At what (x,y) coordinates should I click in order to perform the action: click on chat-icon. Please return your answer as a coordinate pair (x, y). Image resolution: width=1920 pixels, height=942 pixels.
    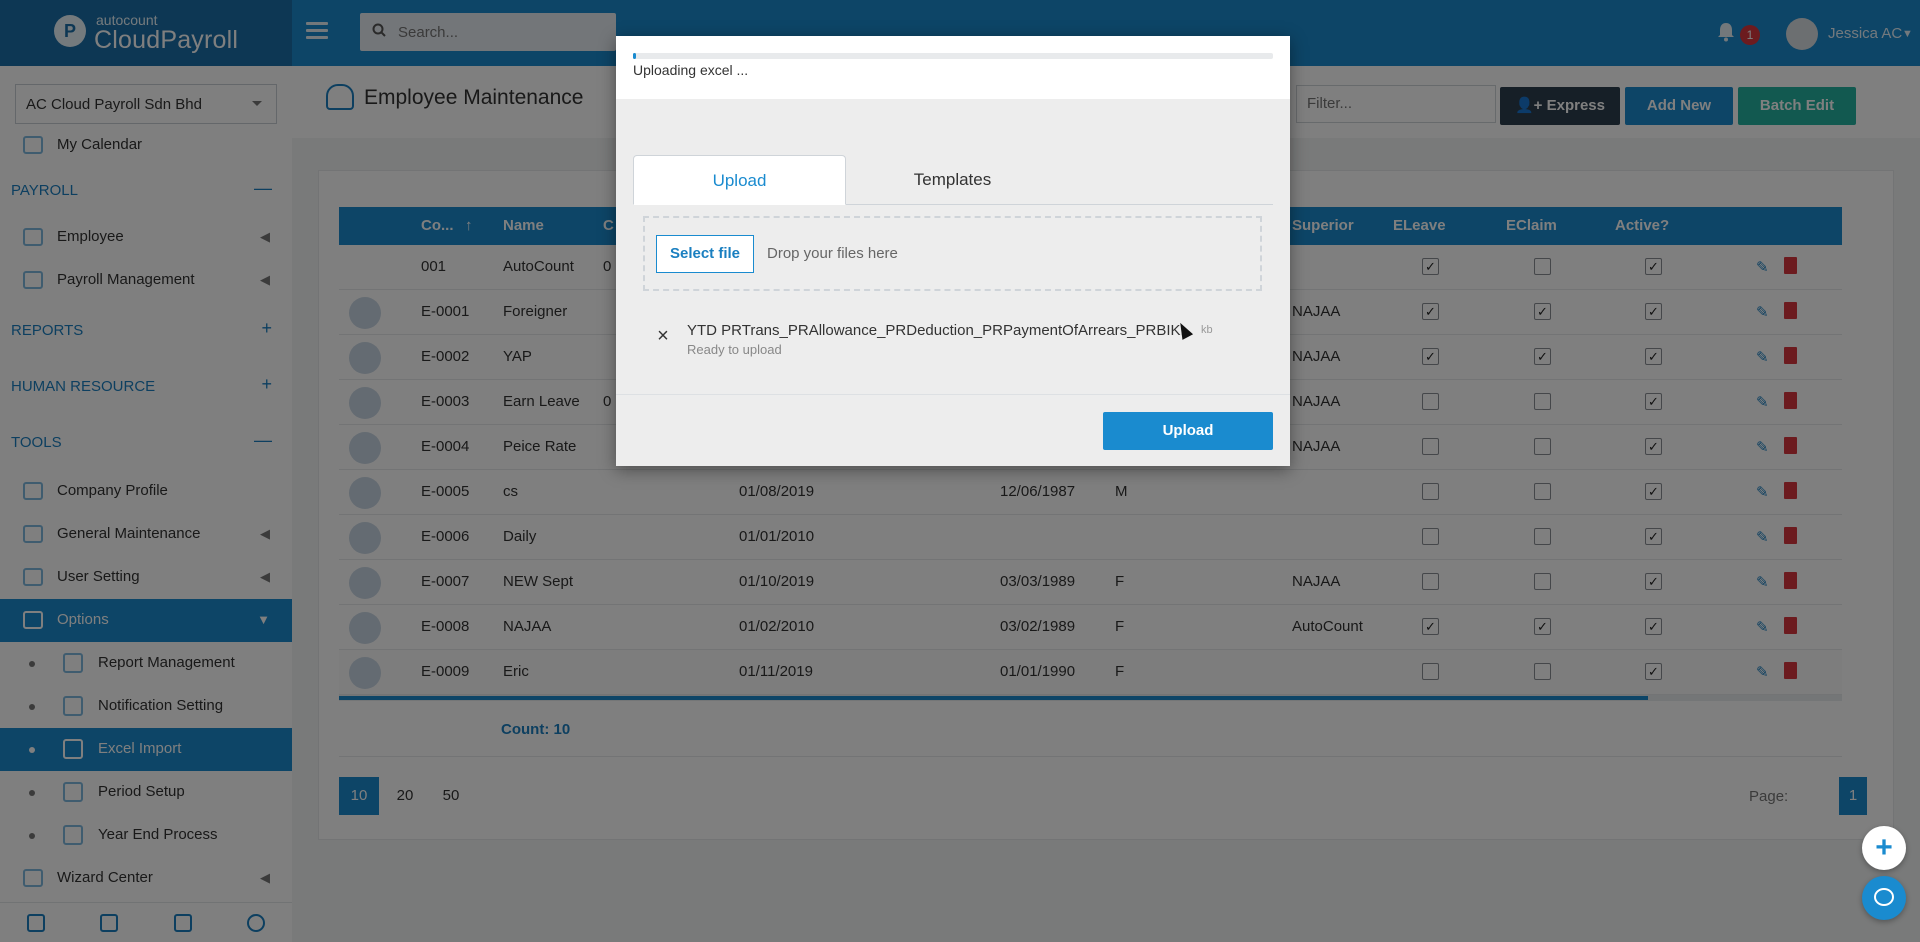
    Looking at the image, I should click on (1884, 897).